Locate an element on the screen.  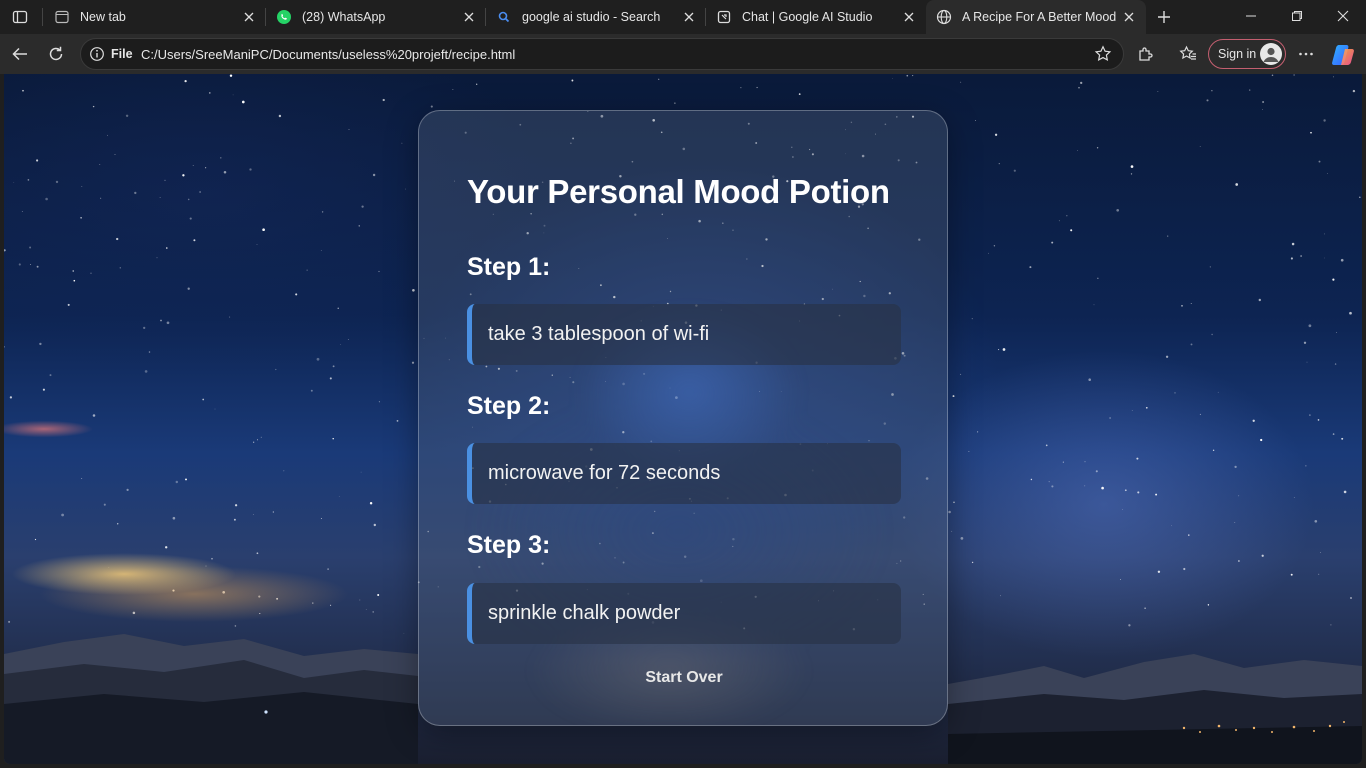
refresh-button is located at coordinates (56, 54).